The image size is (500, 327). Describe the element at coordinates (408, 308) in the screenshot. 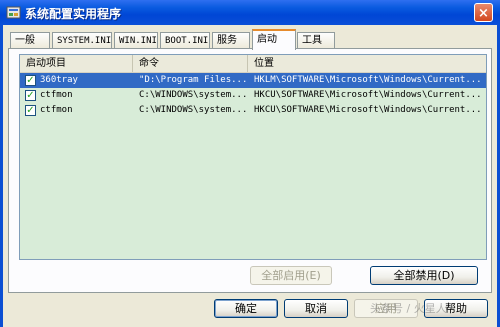

I see `watermark: 头条号 / 火星人` at that location.